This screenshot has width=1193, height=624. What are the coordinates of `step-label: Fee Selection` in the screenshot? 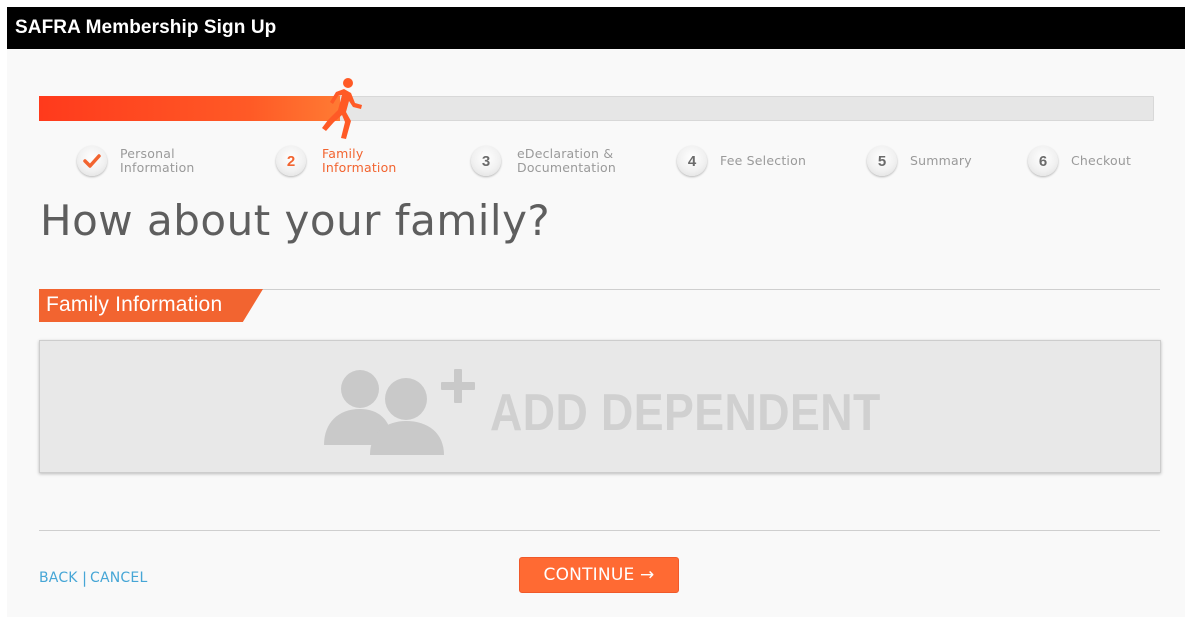 It's located at (763, 160).